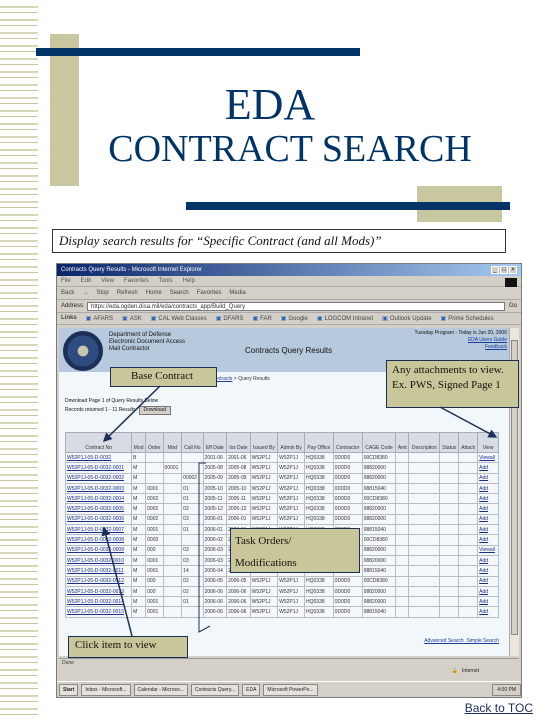 Image resolution: width=540 pixels, height=720 pixels. Describe the element at coordinates (467, 318) in the screenshot. I see `link-item: Prime Schedules` at that location.